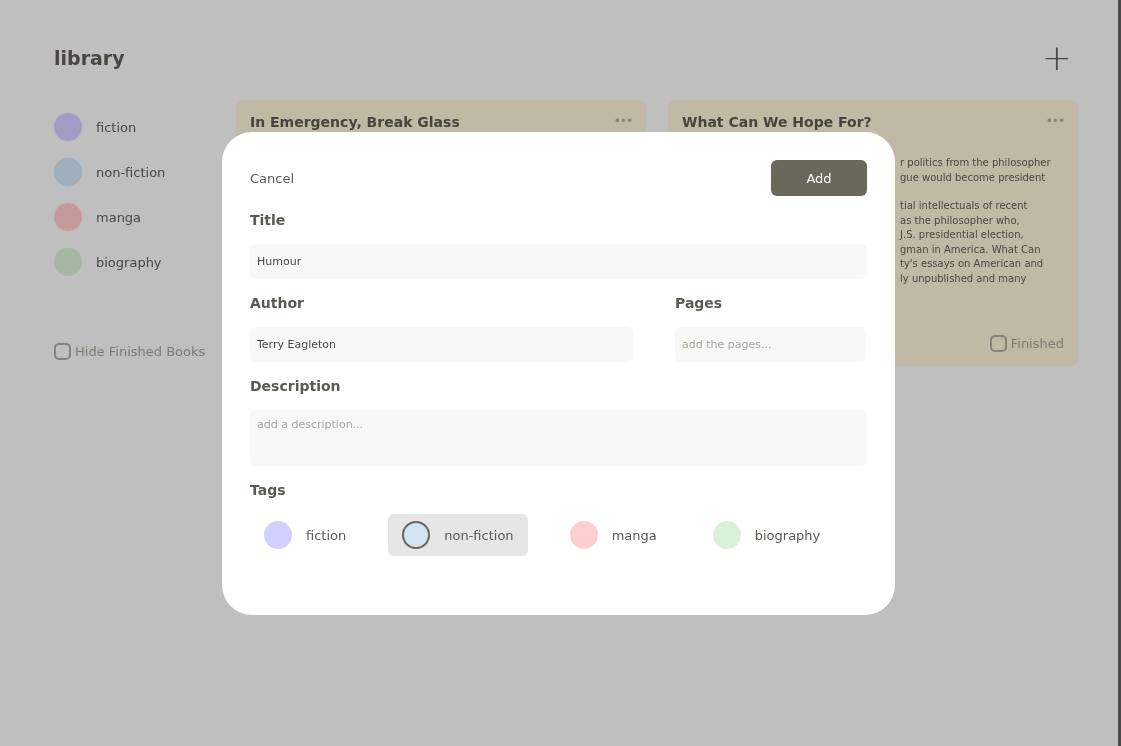 This screenshot has height=746, width=1121. Describe the element at coordinates (819, 178) in the screenshot. I see `add-button: Add` at that location.